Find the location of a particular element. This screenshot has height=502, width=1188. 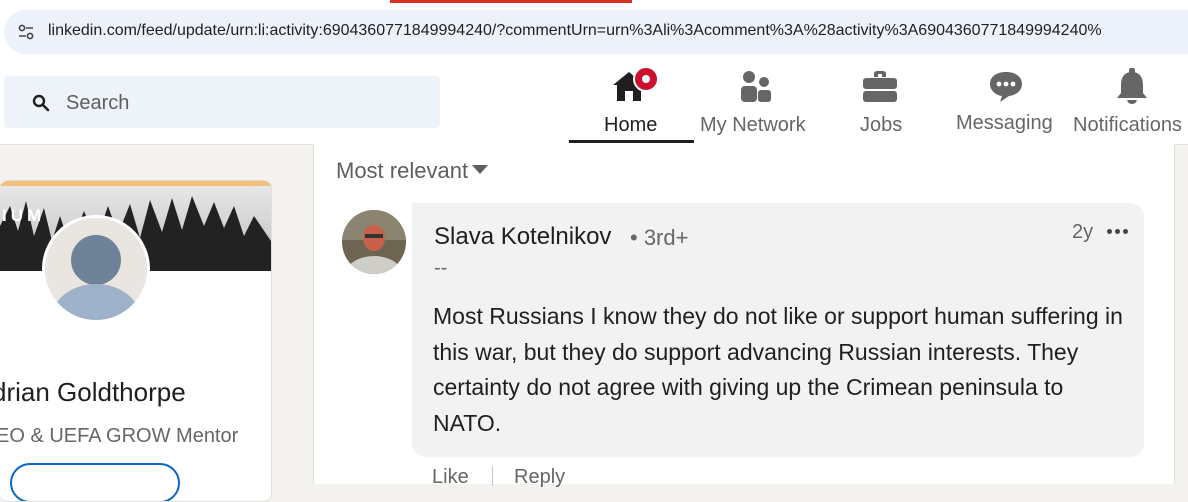

nav-notifications-label: Notifications is located at coordinates (1127, 125).